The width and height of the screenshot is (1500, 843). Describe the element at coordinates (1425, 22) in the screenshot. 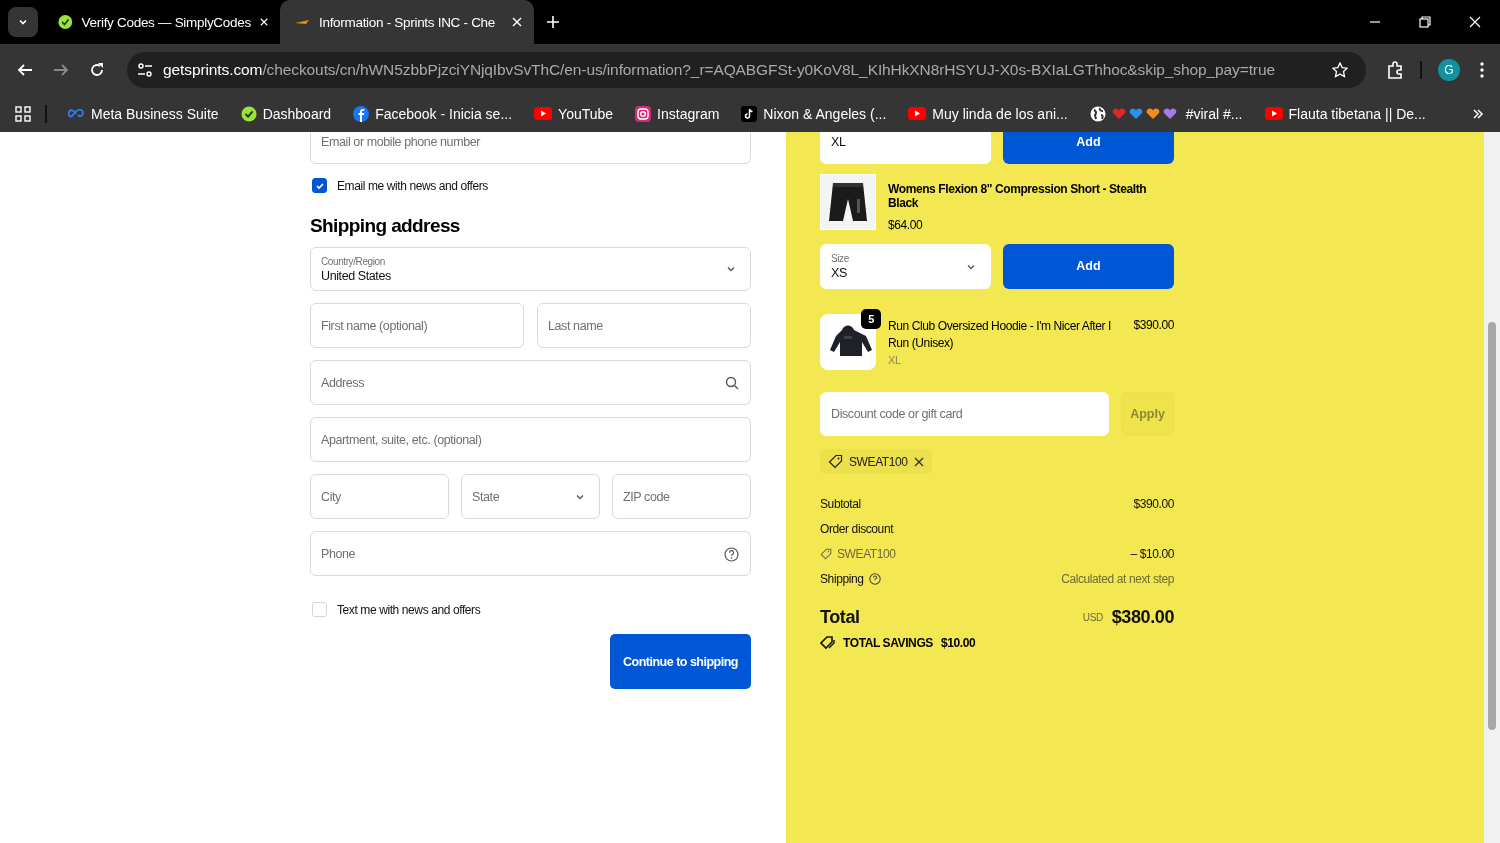

I see `restore-icon` at that location.